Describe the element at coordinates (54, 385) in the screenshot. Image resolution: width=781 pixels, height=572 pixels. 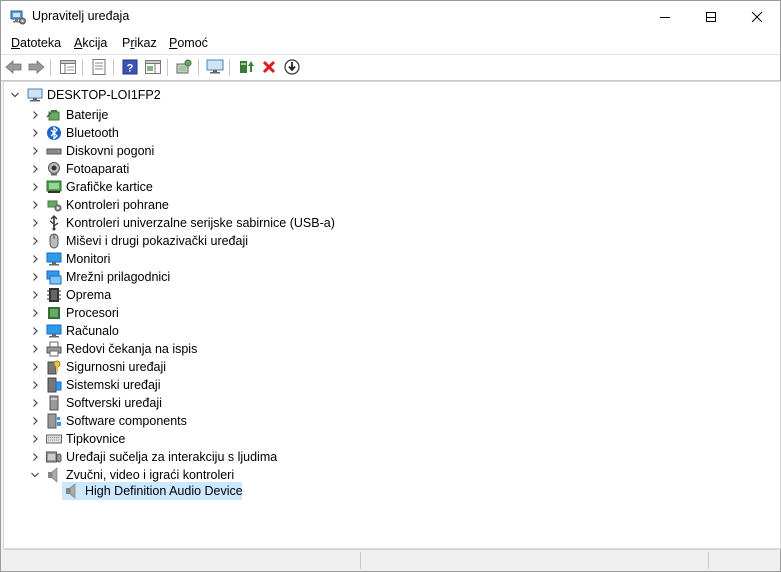
I see `system-device-icon` at that location.